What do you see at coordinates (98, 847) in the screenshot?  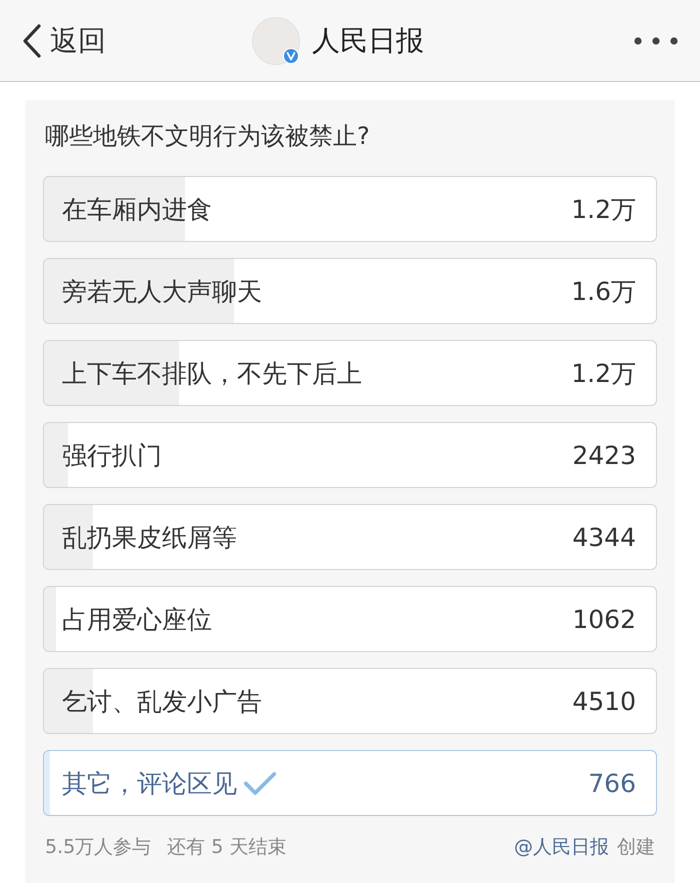 I see `participant-count: 5.5万人参与` at bounding box center [98, 847].